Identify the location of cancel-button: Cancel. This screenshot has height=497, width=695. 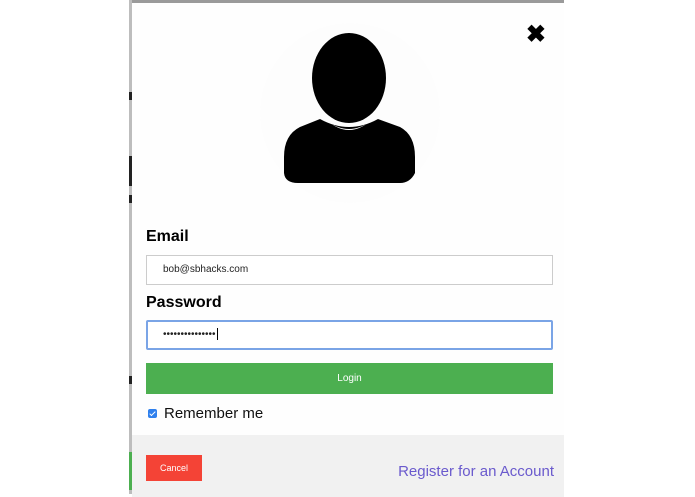
(174, 468).